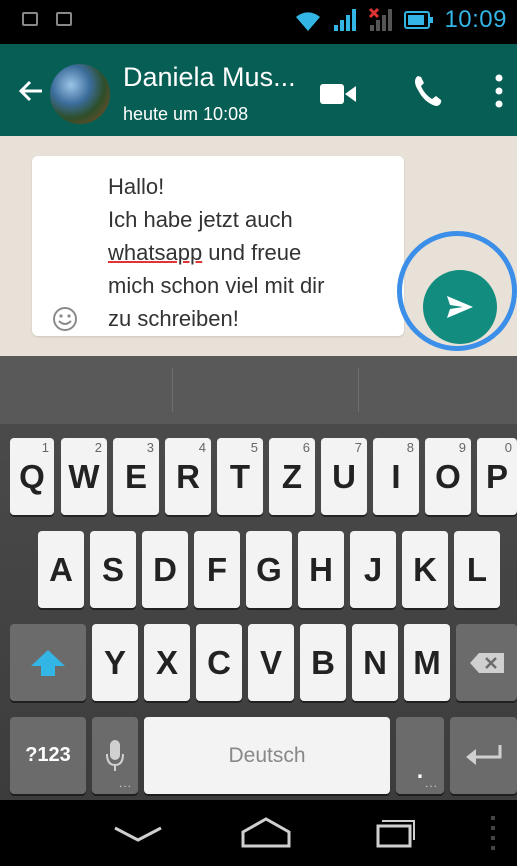 The height and width of the screenshot is (866, 517). I want to click on key-h: H, so click(321, 569).